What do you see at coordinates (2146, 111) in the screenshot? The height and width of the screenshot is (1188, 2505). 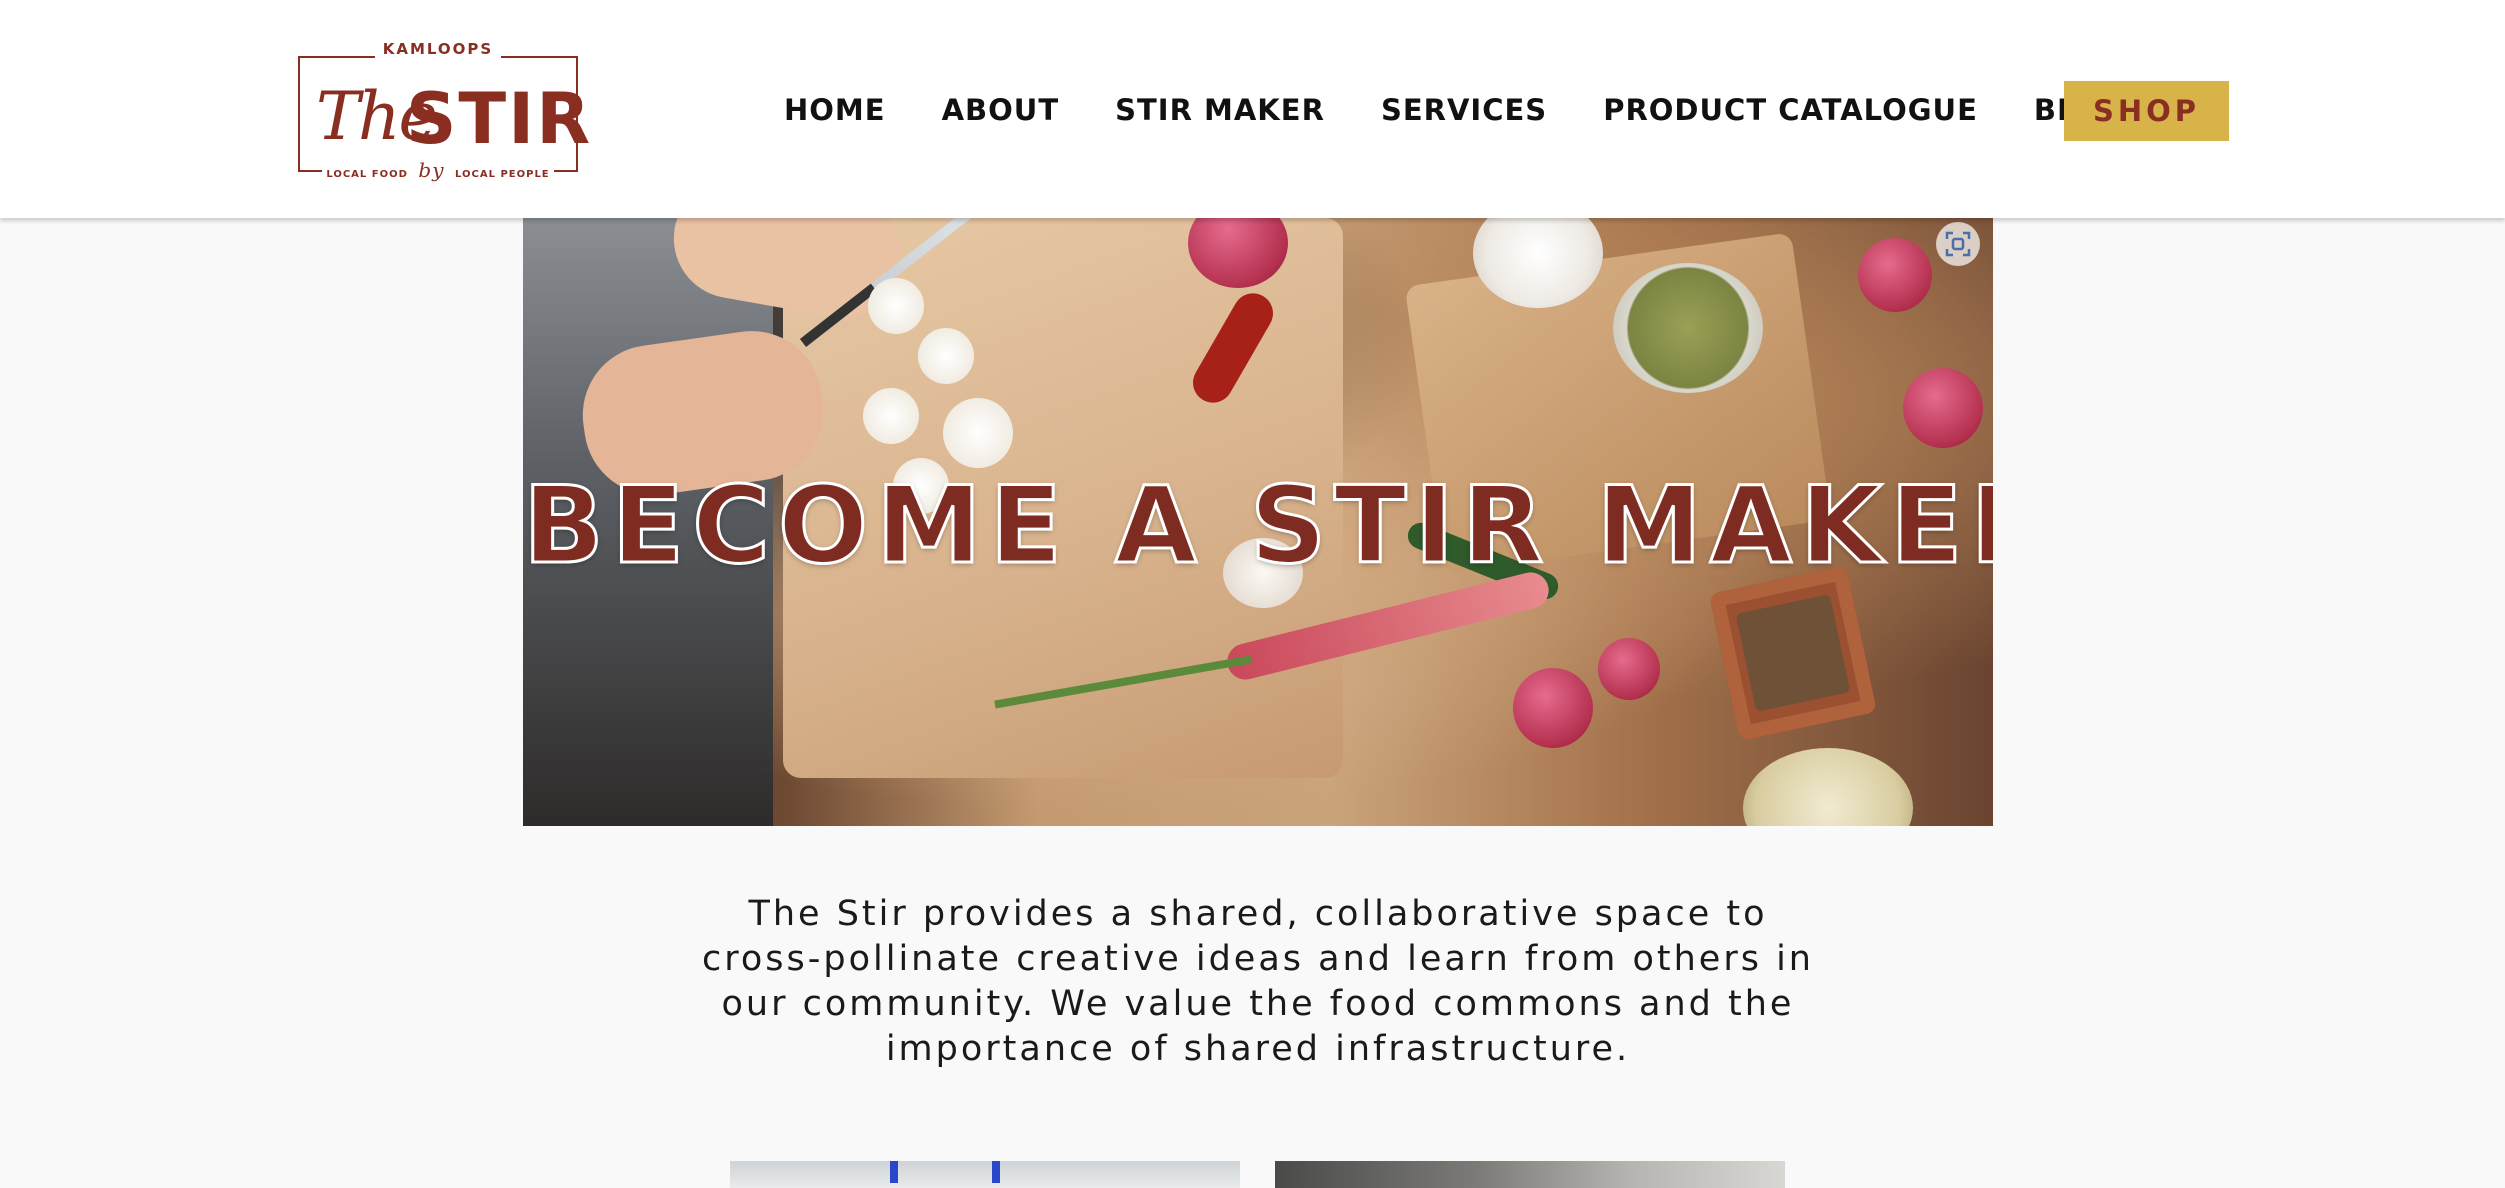 I see `shop-button: SHOP` at bounding box center [2146, 111].